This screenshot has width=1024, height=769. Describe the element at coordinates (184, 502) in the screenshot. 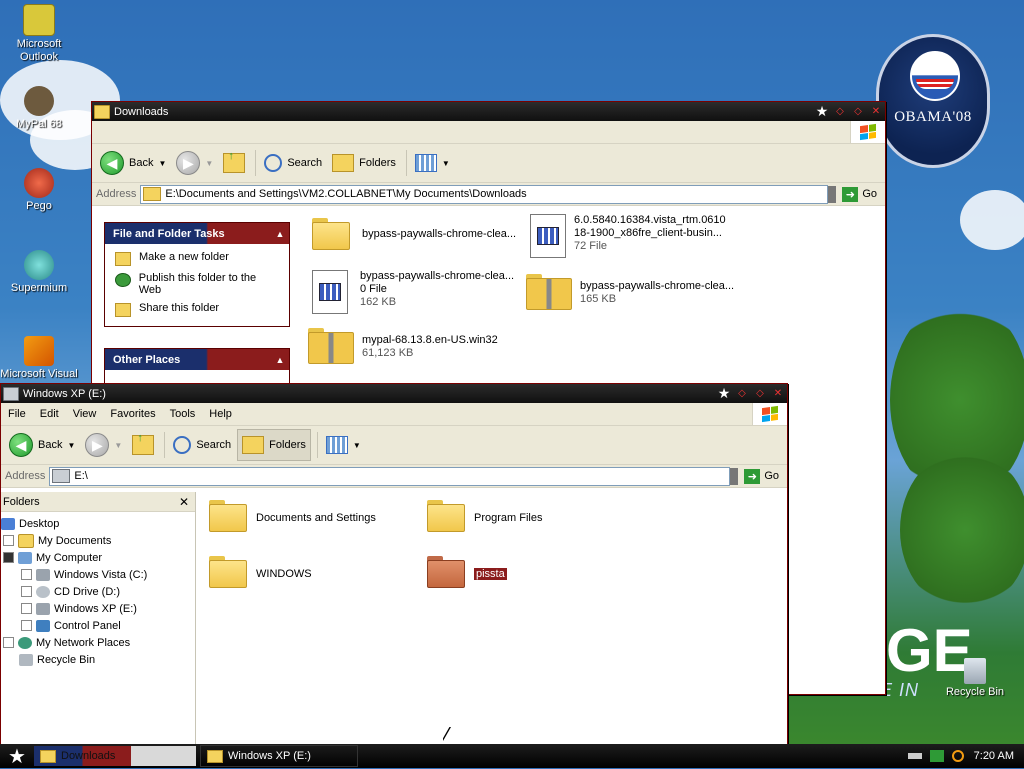

I see `close-icon: ✕` at that location.